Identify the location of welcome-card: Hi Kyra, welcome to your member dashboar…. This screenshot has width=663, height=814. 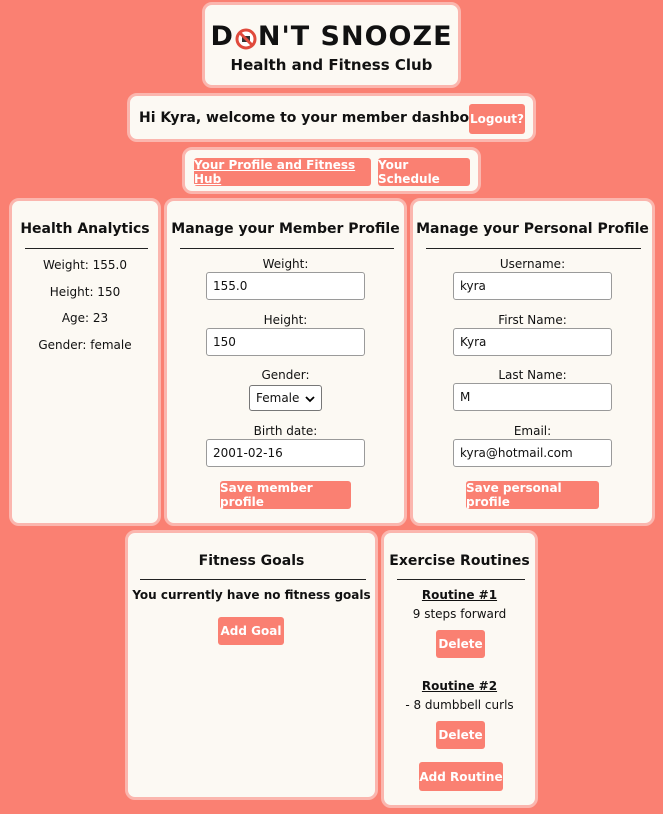
(331, 117).